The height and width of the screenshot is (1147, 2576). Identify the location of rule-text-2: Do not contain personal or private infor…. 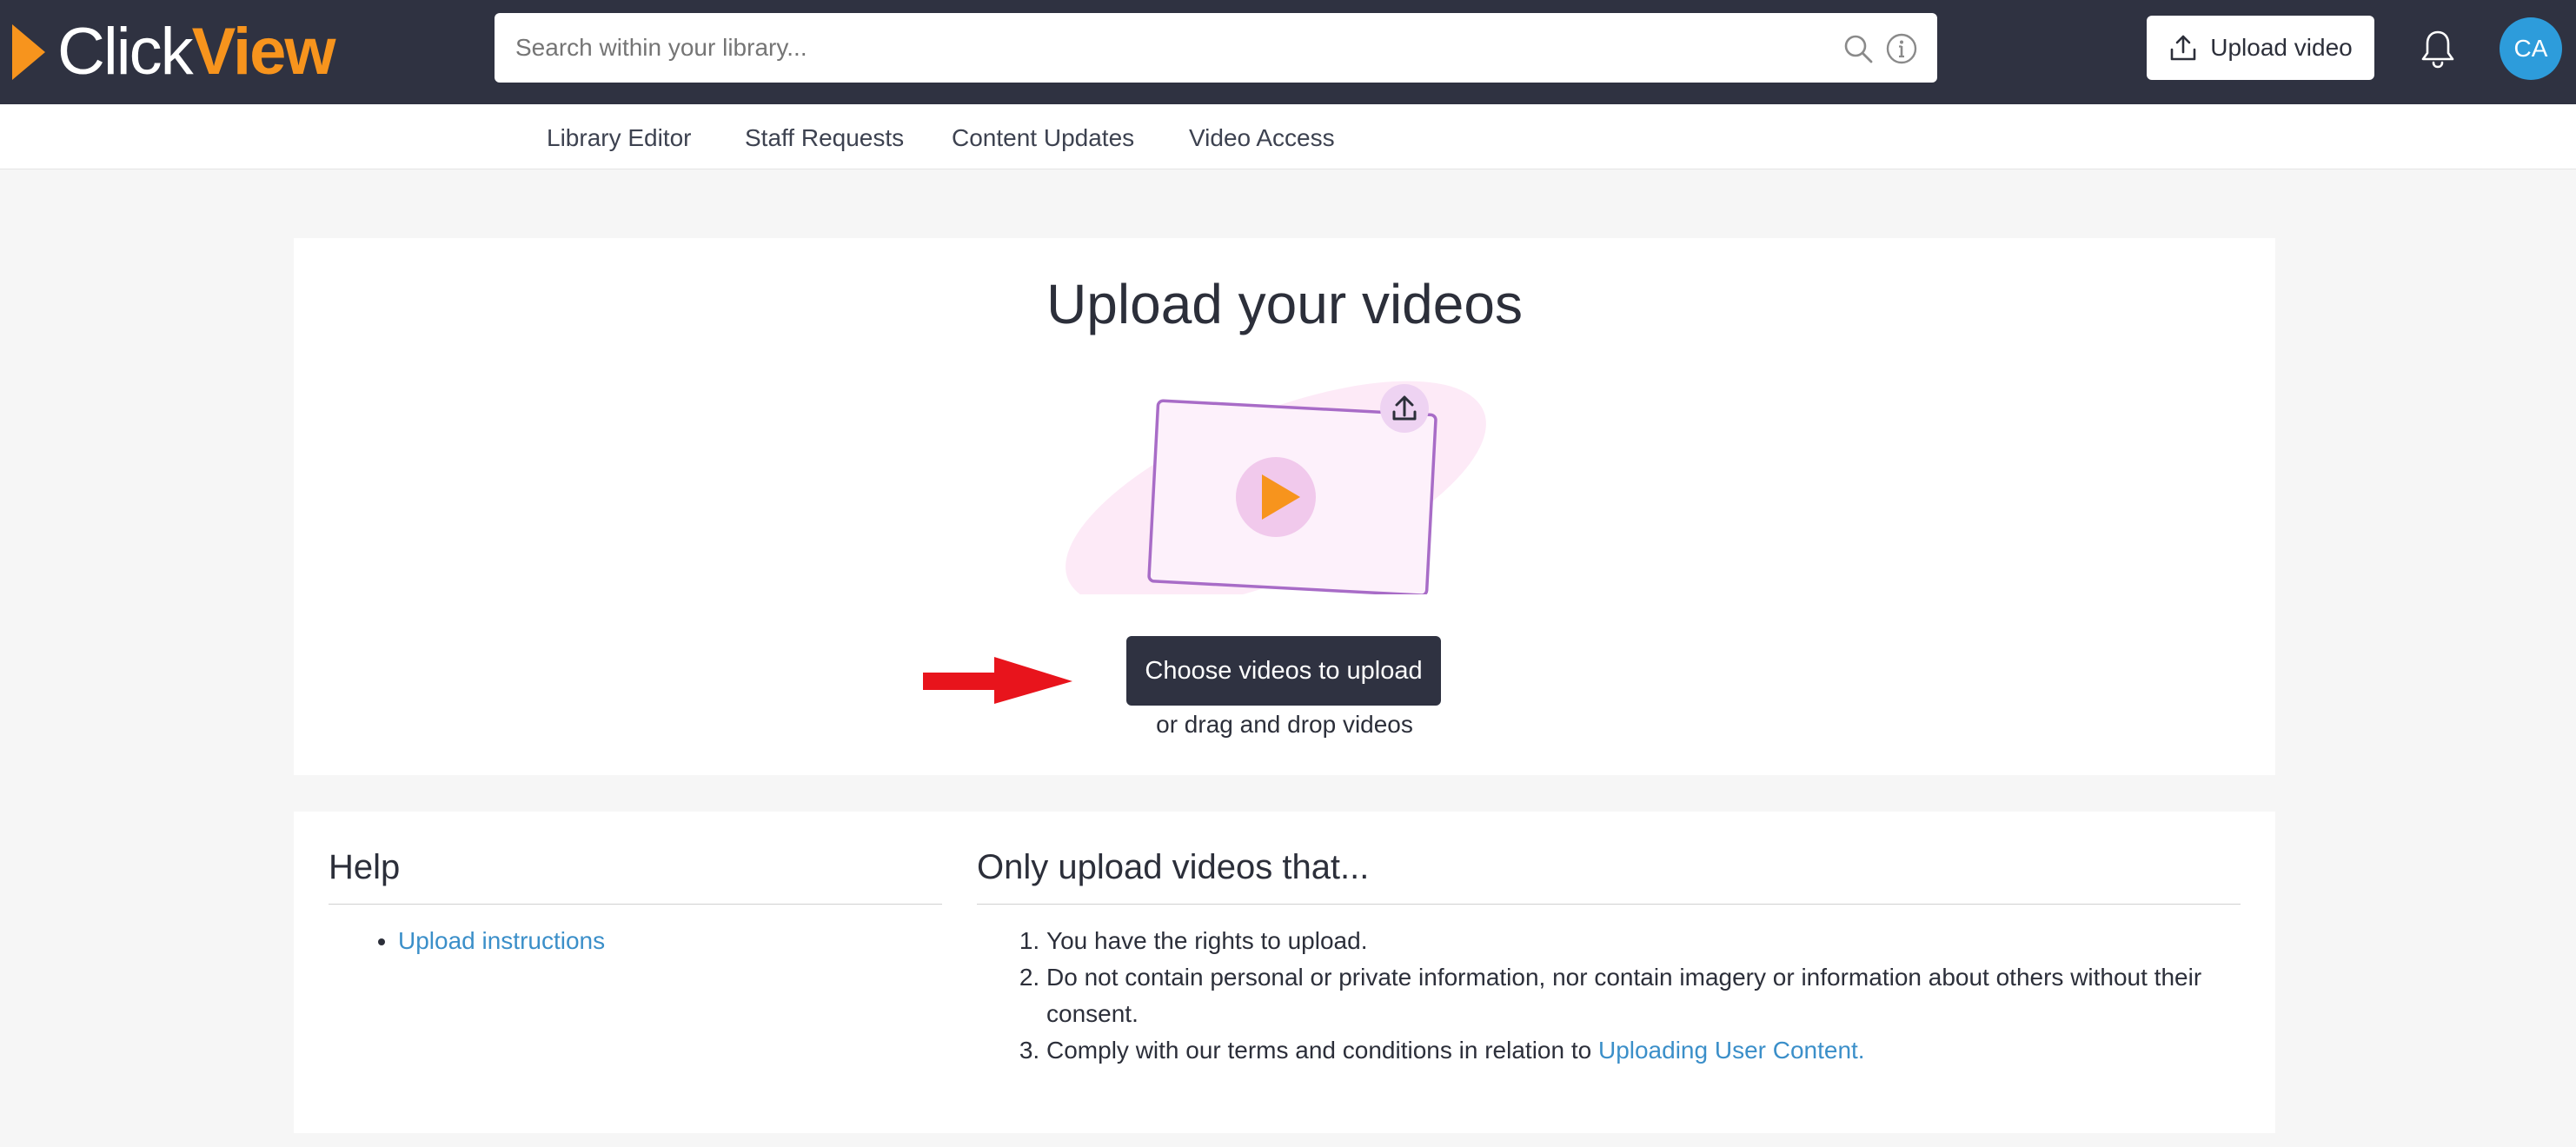
(1624, 995).